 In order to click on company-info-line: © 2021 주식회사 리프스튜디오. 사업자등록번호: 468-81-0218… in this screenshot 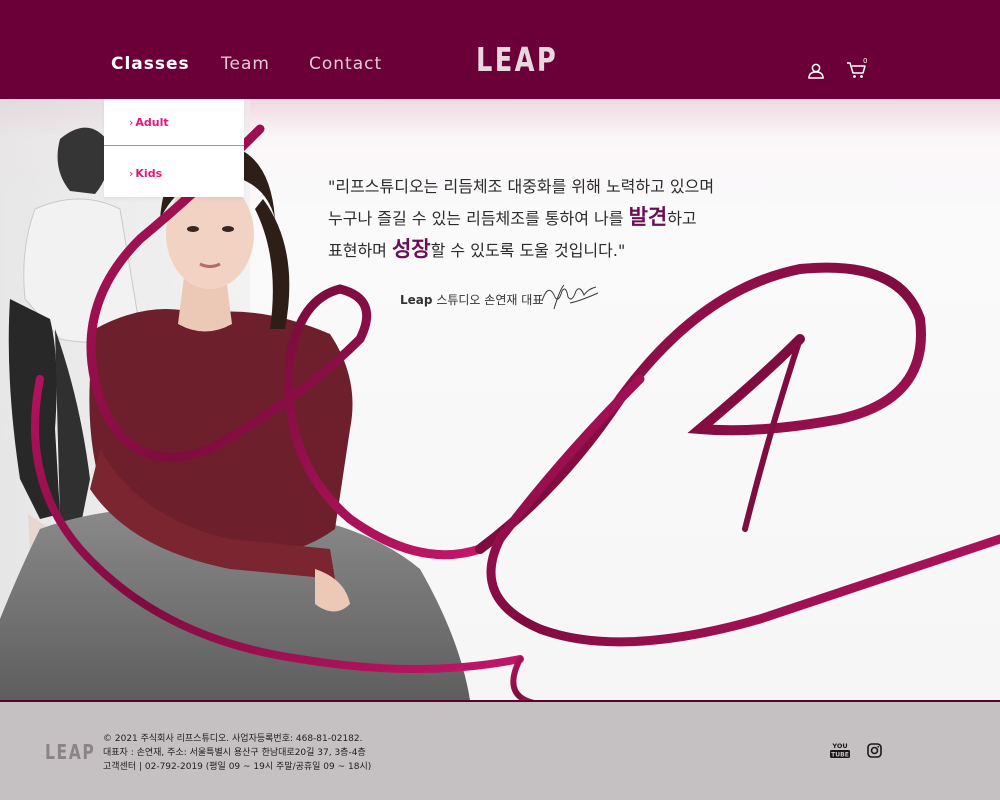, I will do `click(233, 739)`.